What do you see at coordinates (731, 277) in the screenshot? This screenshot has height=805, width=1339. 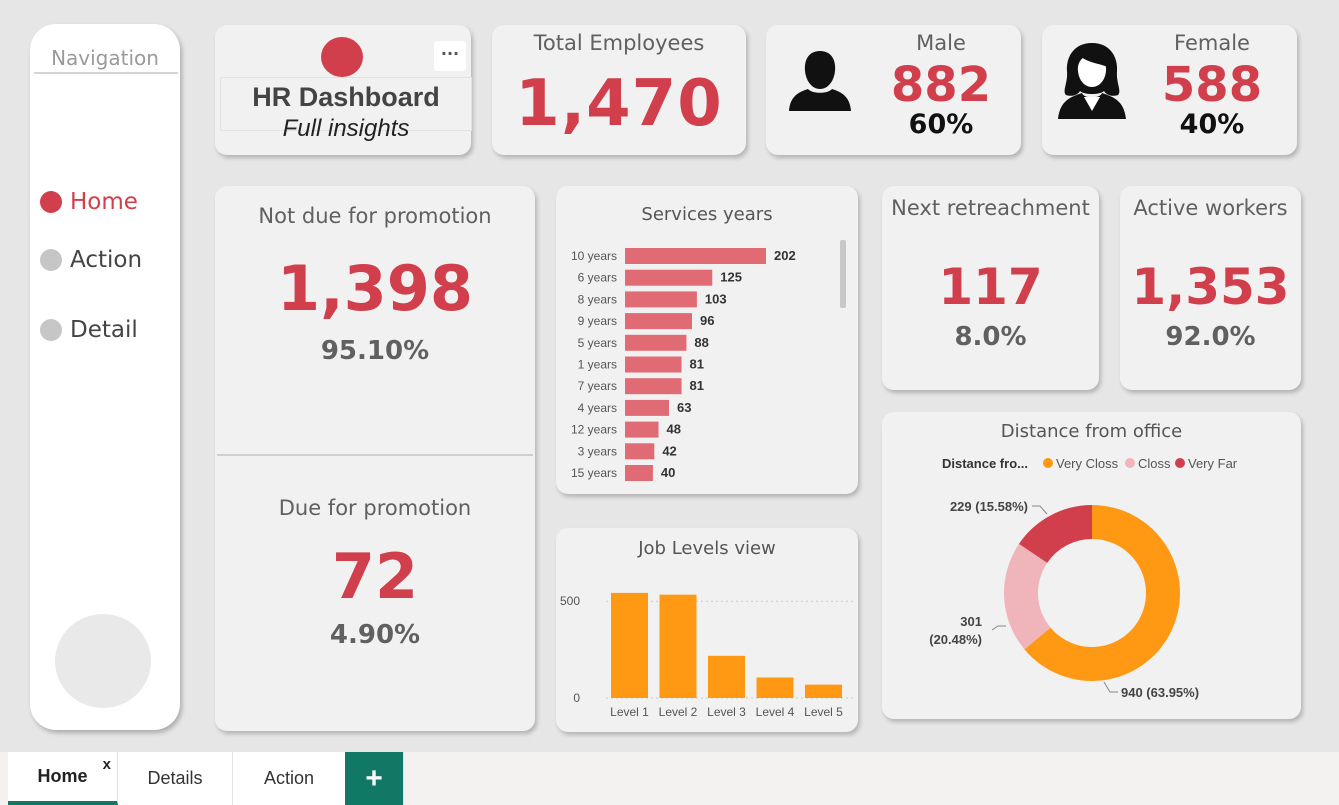 I see `bar-value-label: 125` at bounding box center [731, 277].